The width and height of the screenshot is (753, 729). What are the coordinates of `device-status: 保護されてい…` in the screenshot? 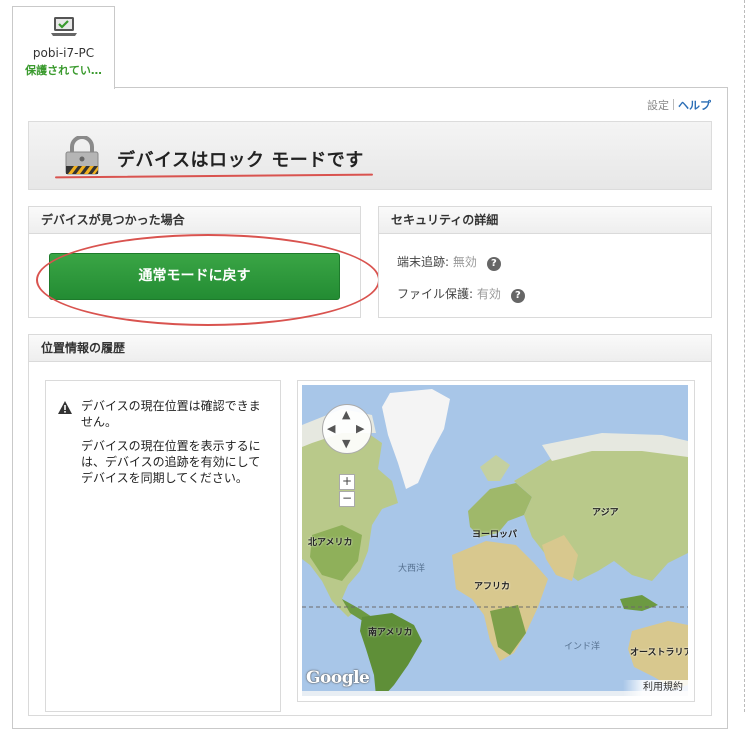 It's located at (63, 70).